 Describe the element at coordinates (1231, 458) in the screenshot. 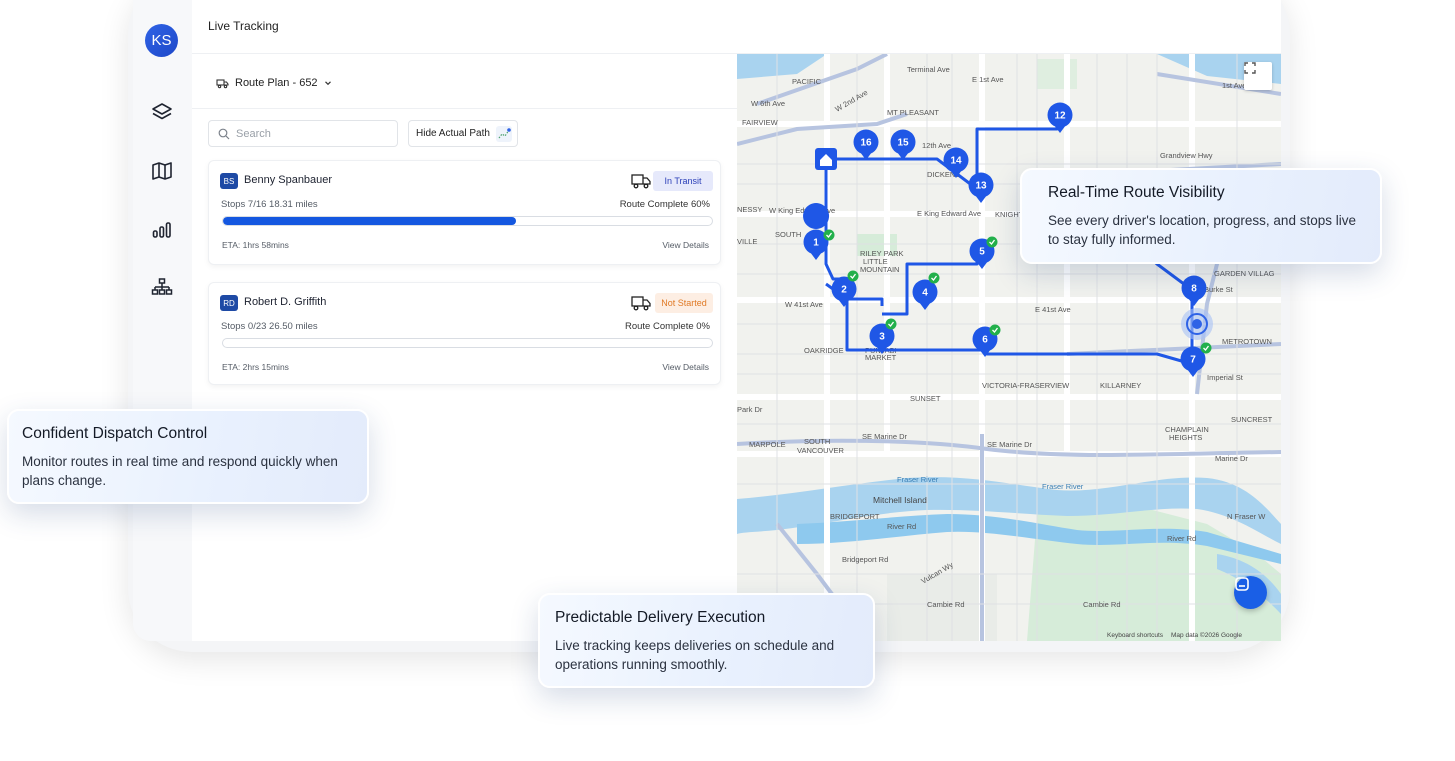

I see `map-label: Marine Dr` at that location.